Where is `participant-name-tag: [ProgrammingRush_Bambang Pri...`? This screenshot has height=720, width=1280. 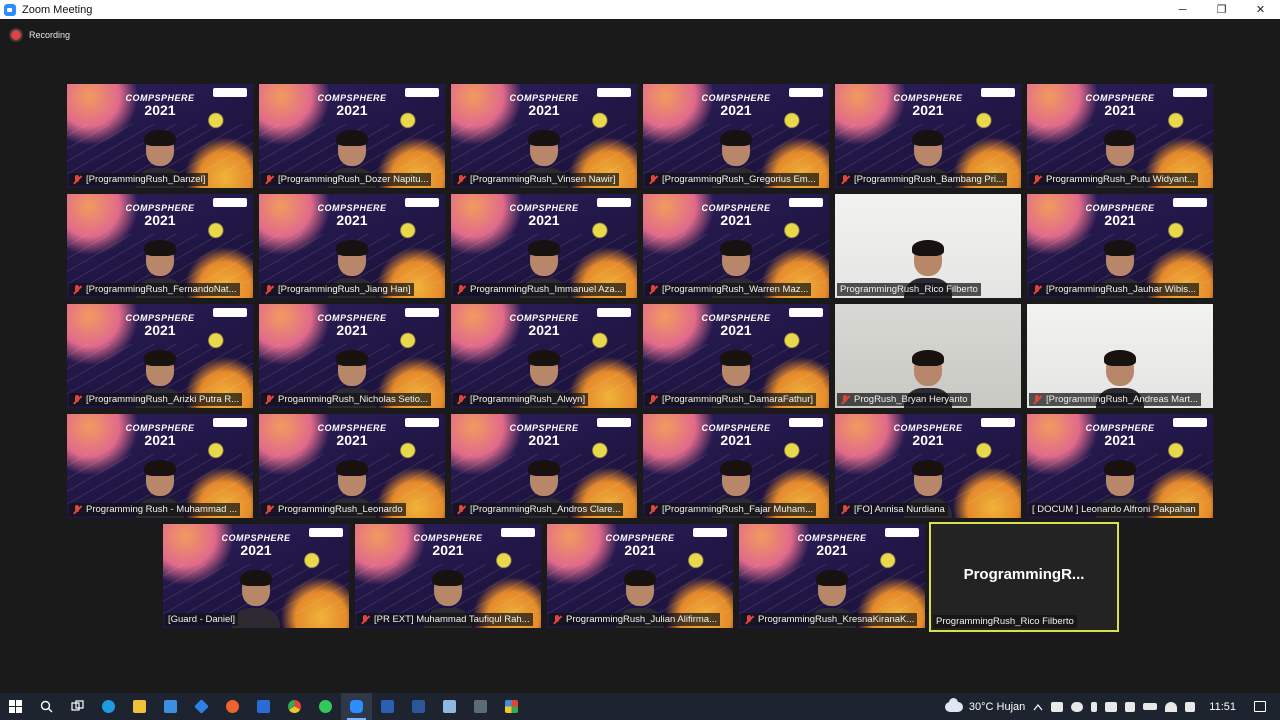 participant-name-tag: [ProgrammingRush_Bambang Pri... is located at coordinates (922, 179).